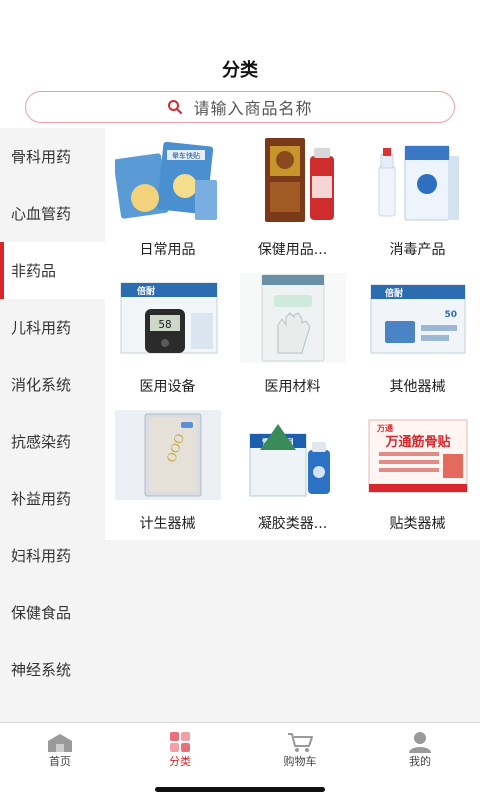 The width and height of the screenshot is (480, 800). Describe the element at coordinates (417, 442) in the screenshot. I see `plaster-title-text: 万通筋骨贴` at that location.